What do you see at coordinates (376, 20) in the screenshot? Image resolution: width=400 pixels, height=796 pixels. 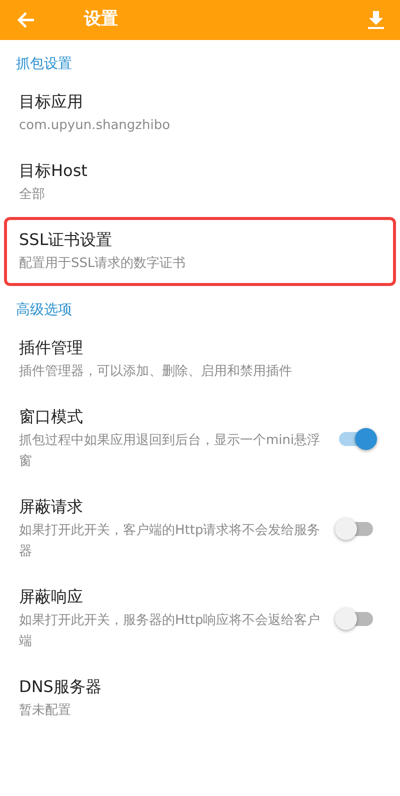 I see `download-icon` at bounding box center [376, 20].